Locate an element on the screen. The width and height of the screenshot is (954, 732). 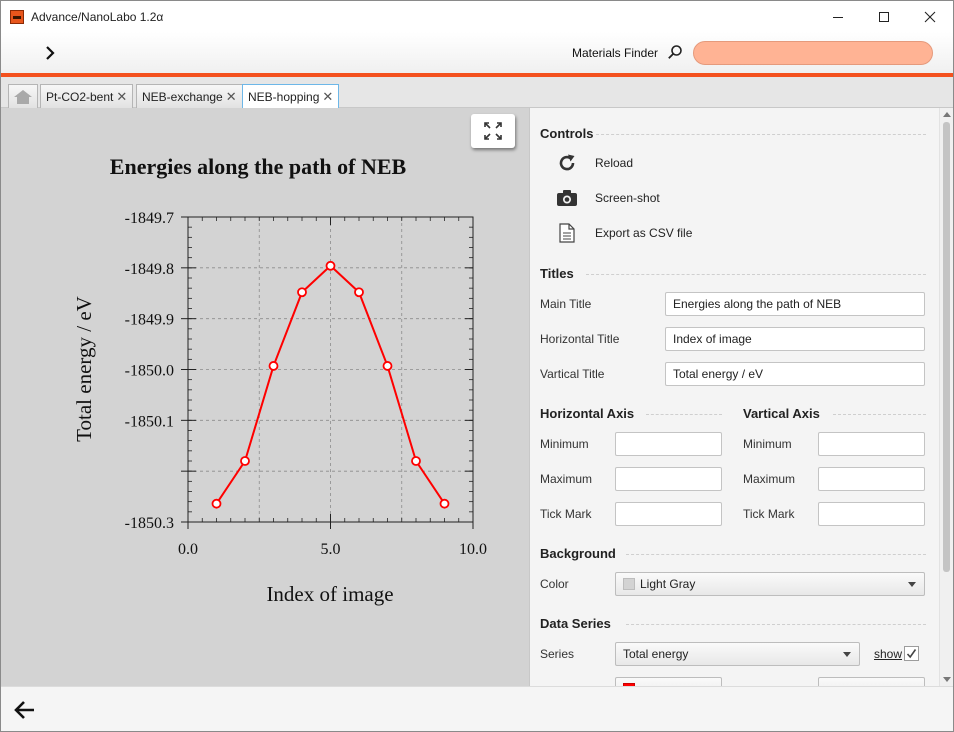
x-axis-title: Index of image is located at coordinates (329, 594).